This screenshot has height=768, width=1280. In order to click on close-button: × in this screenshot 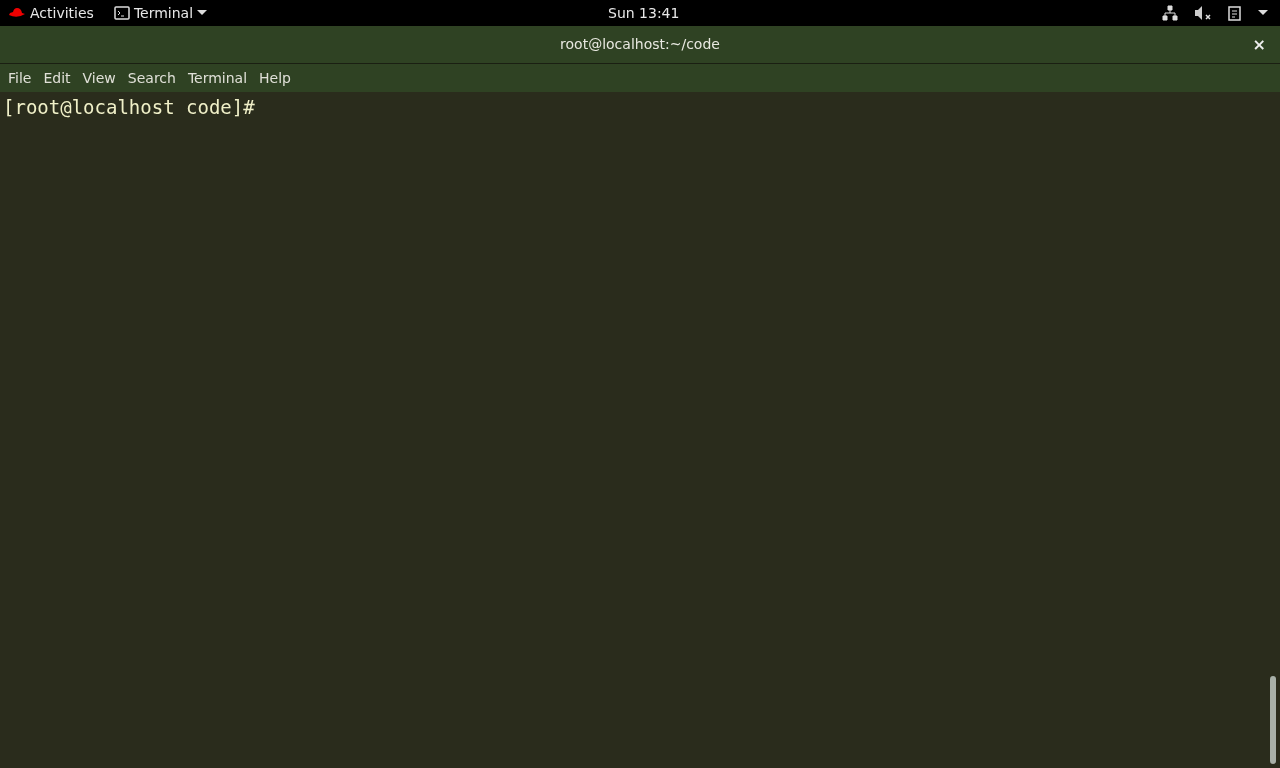, I will do `click(1259, 44)`.